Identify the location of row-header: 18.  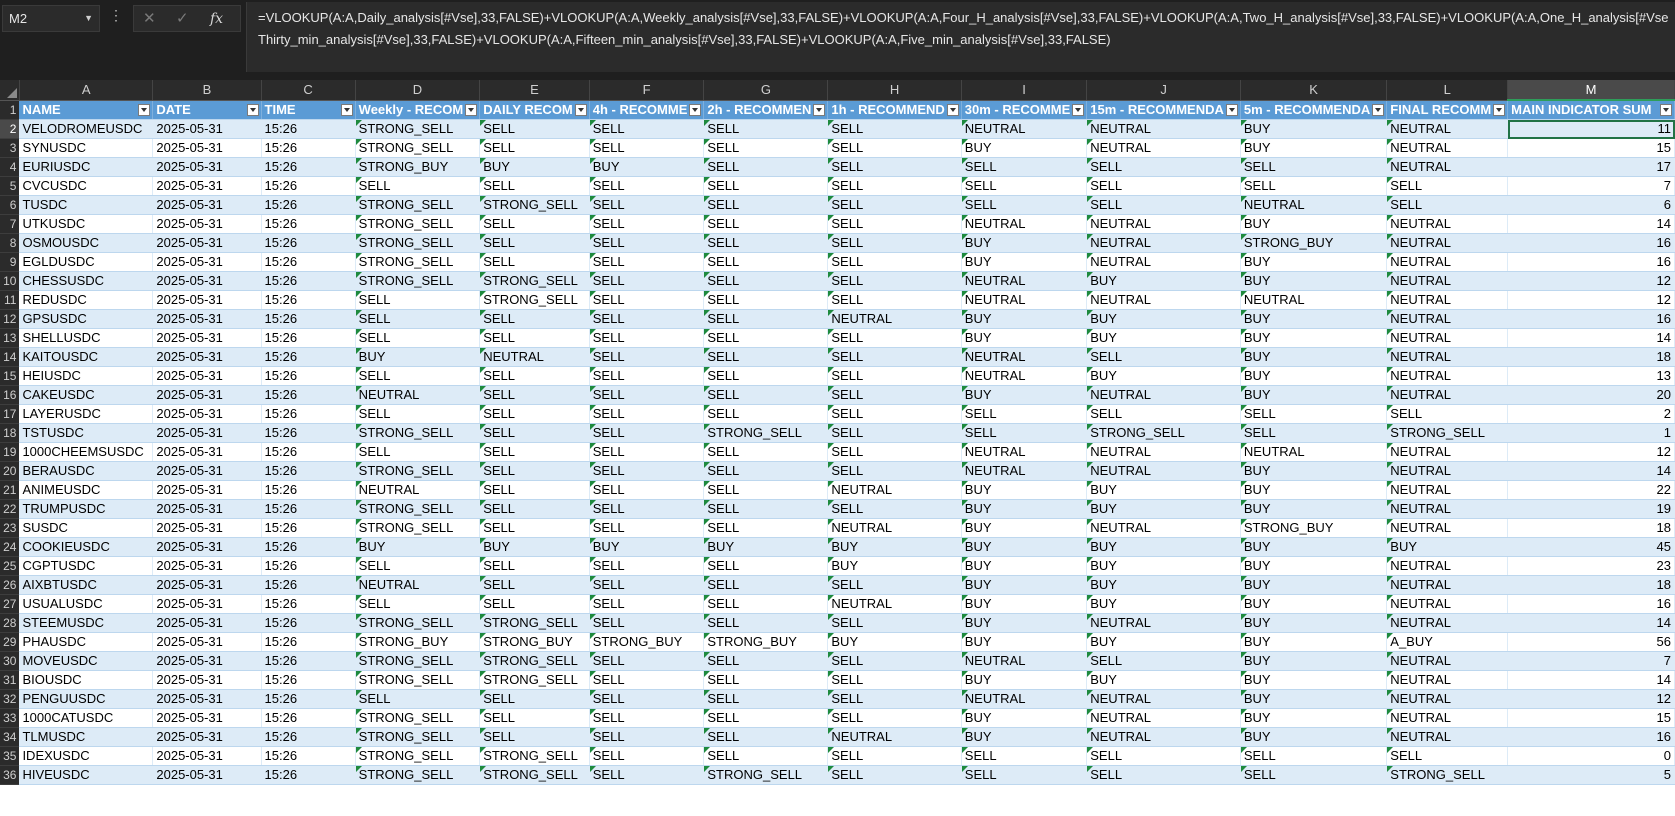
(10, 433).